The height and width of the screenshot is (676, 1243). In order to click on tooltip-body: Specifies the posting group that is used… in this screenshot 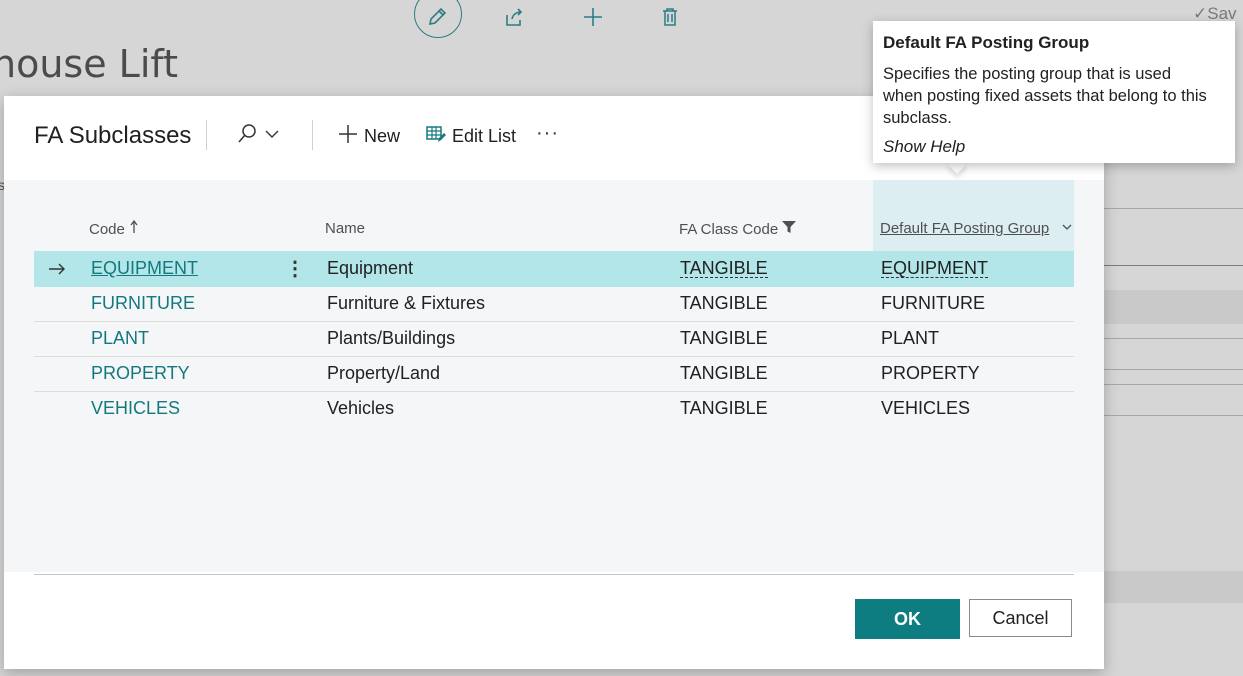, I will do `click(1045, 96)`.